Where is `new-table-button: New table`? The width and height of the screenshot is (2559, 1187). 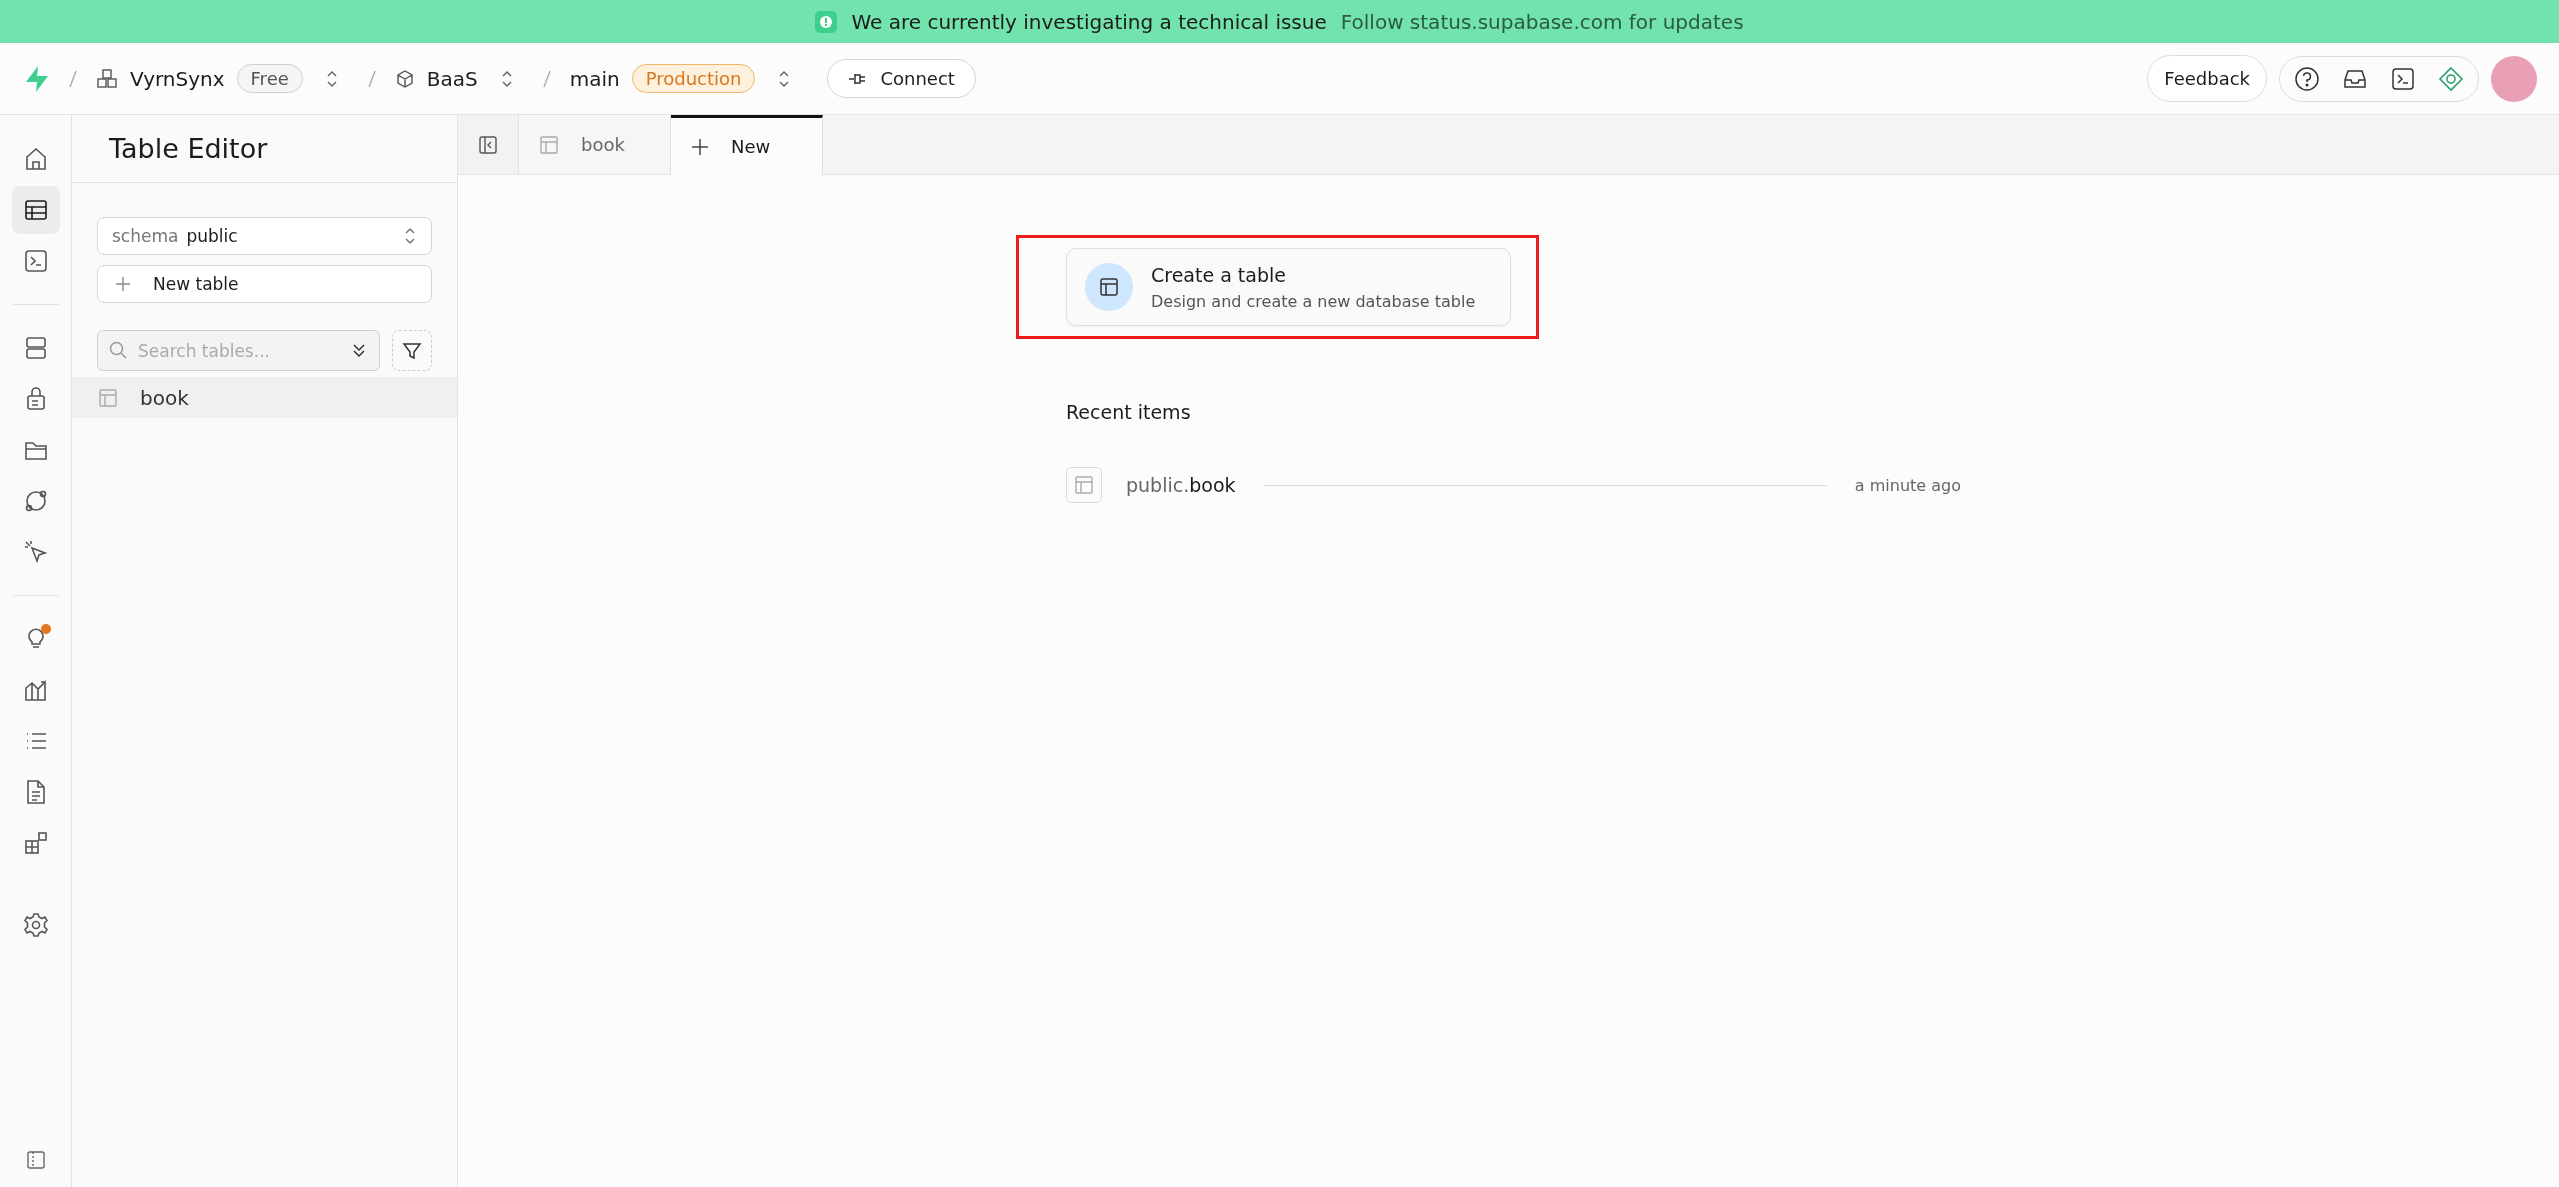 new-table-button: New table is located at coordinates (264, 284).